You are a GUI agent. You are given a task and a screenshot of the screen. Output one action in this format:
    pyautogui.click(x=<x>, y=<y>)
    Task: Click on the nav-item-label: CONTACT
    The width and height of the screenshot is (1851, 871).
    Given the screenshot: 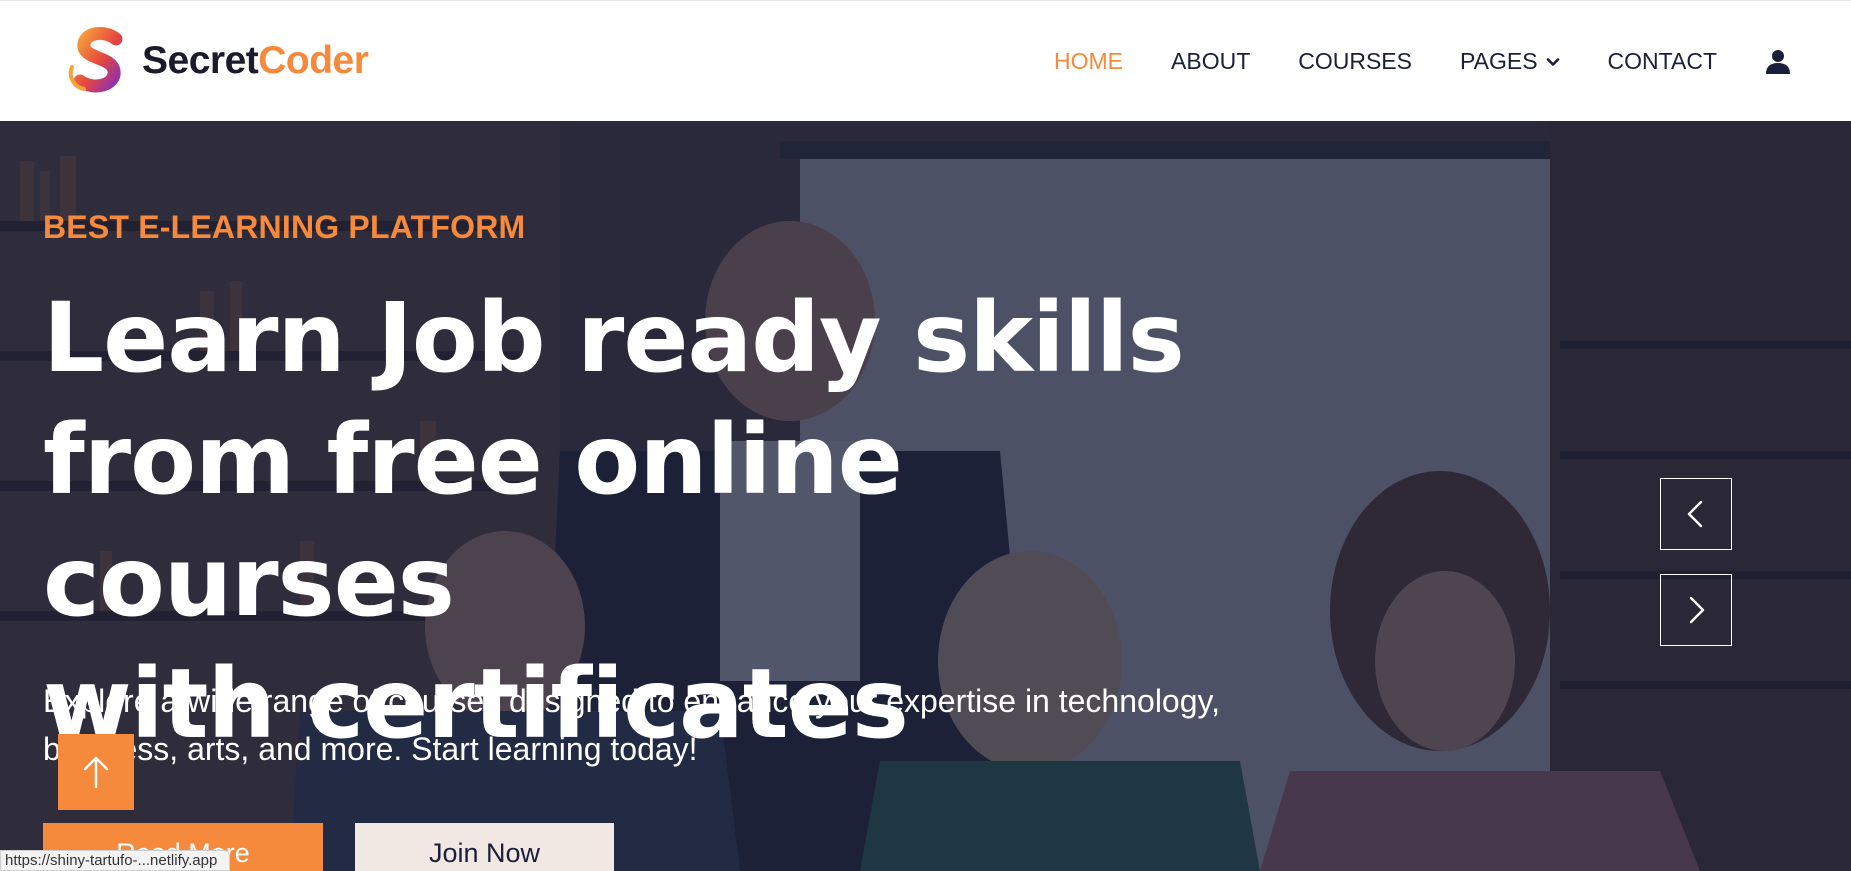 What is the action you would take?
    pyautogui.click(x=1662, y=61)
    